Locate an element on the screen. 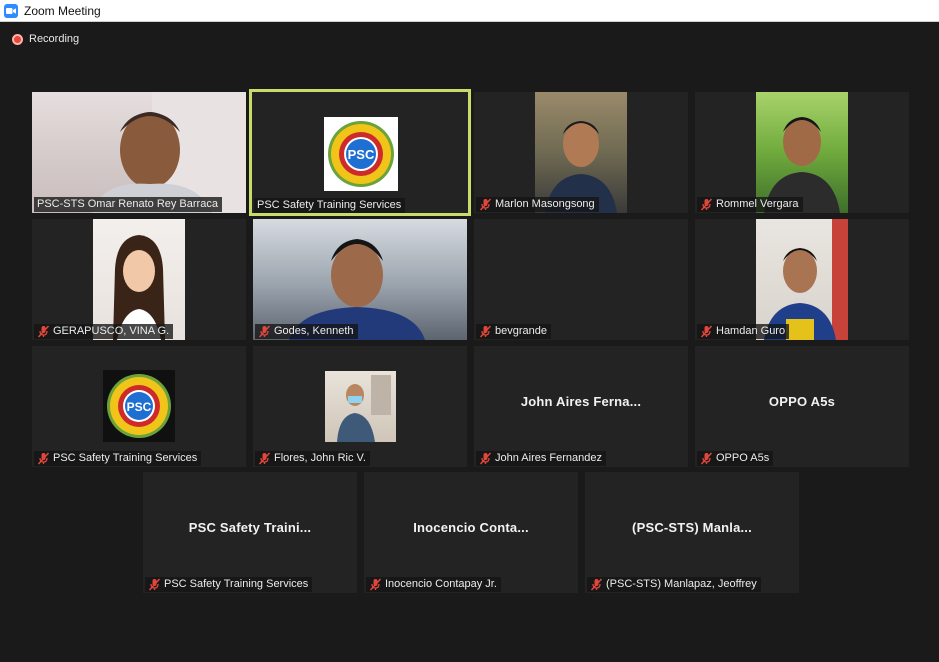 The width and height of the screenshot is (939, 662). participant-name-bar: (PSC-STS) Manlapaz, Jeoffrey is located at coordinates (674, 584).